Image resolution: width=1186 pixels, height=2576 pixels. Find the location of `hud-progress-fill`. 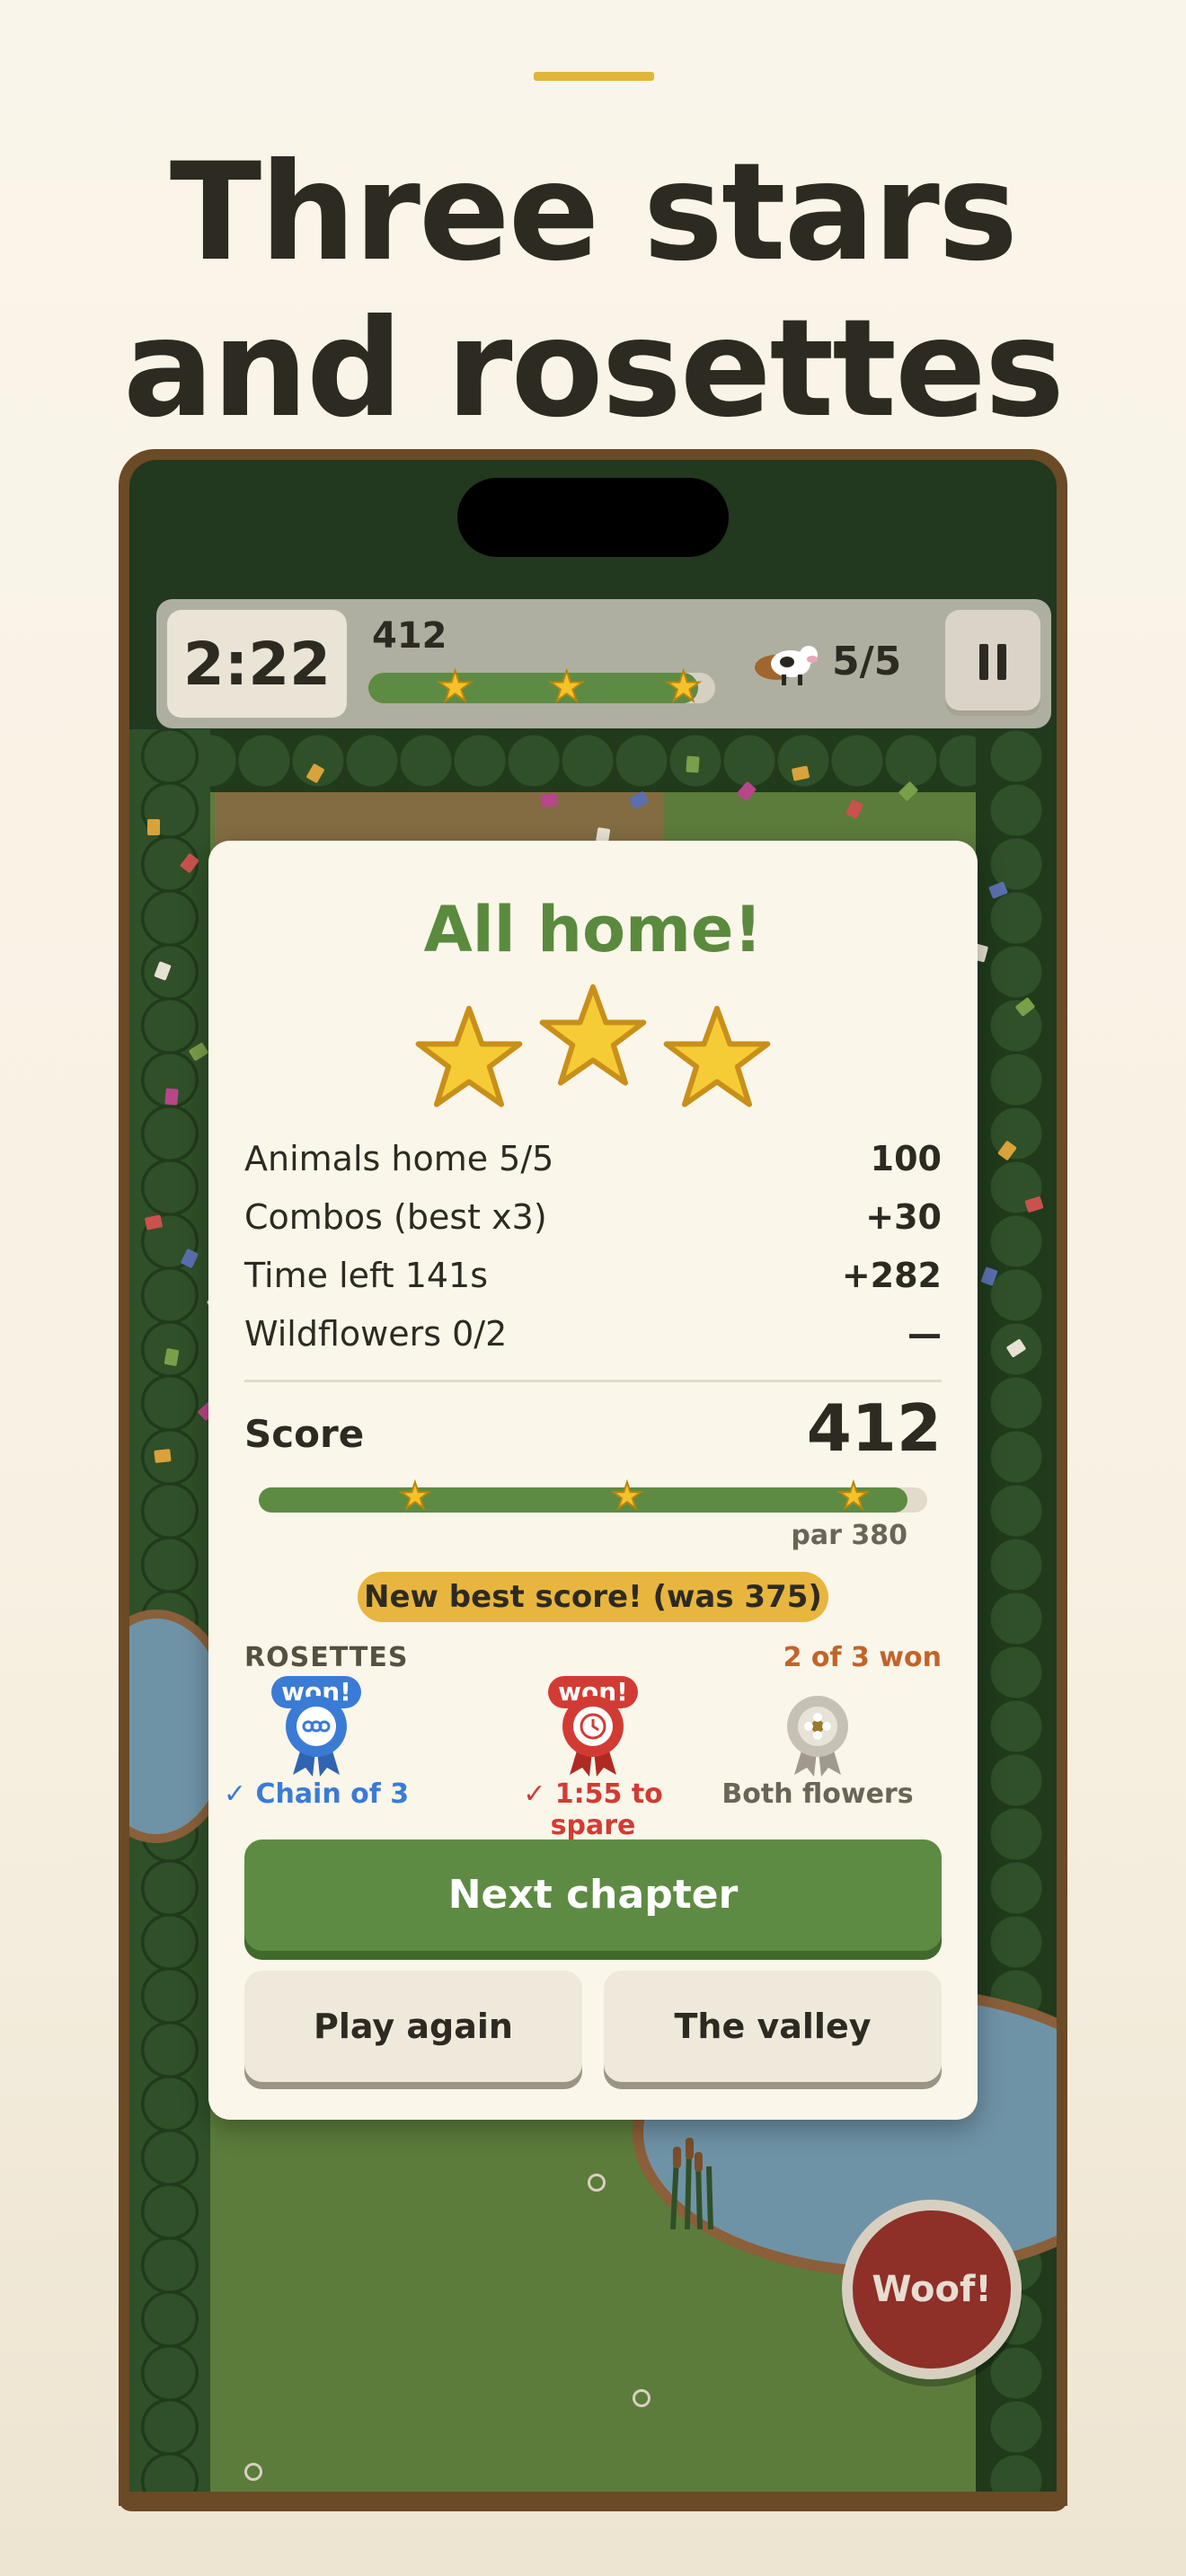

hud-progress-fill is located at coordinates (533, 688).